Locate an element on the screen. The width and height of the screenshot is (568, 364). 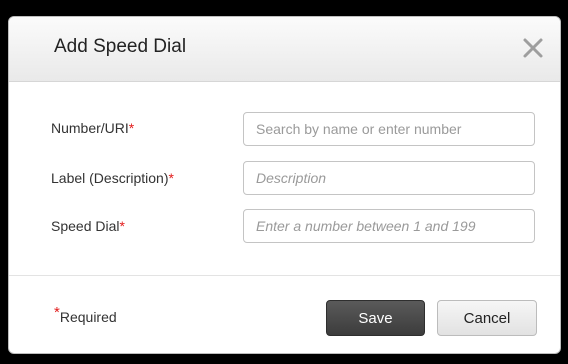
description-label: Label (Description)* is located at coordinates (112, 178).